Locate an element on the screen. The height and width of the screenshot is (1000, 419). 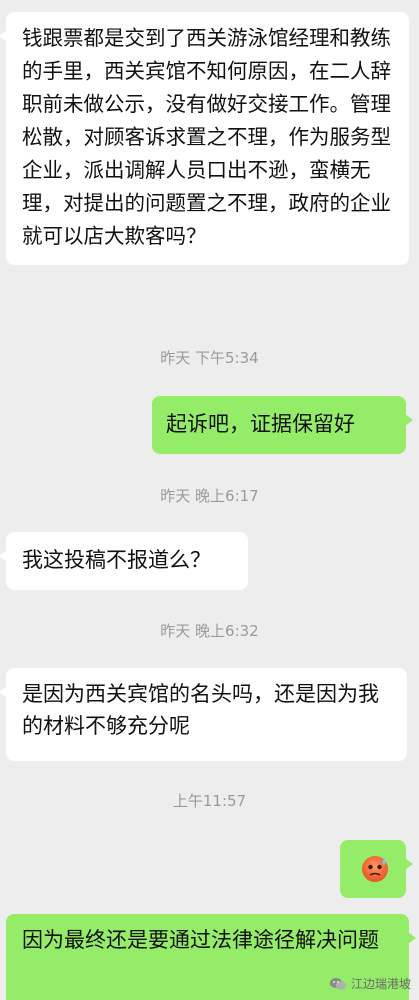
message-bubble-outgoing: 起诉吧，证据保留好 is located at coordinates (282, 425).